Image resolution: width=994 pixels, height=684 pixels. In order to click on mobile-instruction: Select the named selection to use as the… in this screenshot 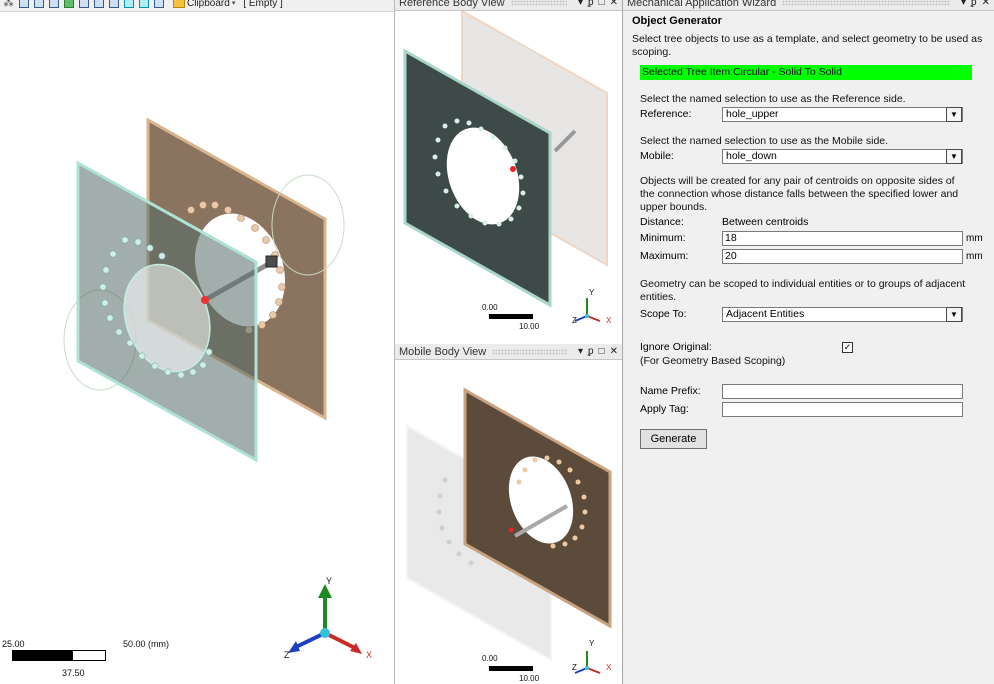, I will do `click(764, 141)`.